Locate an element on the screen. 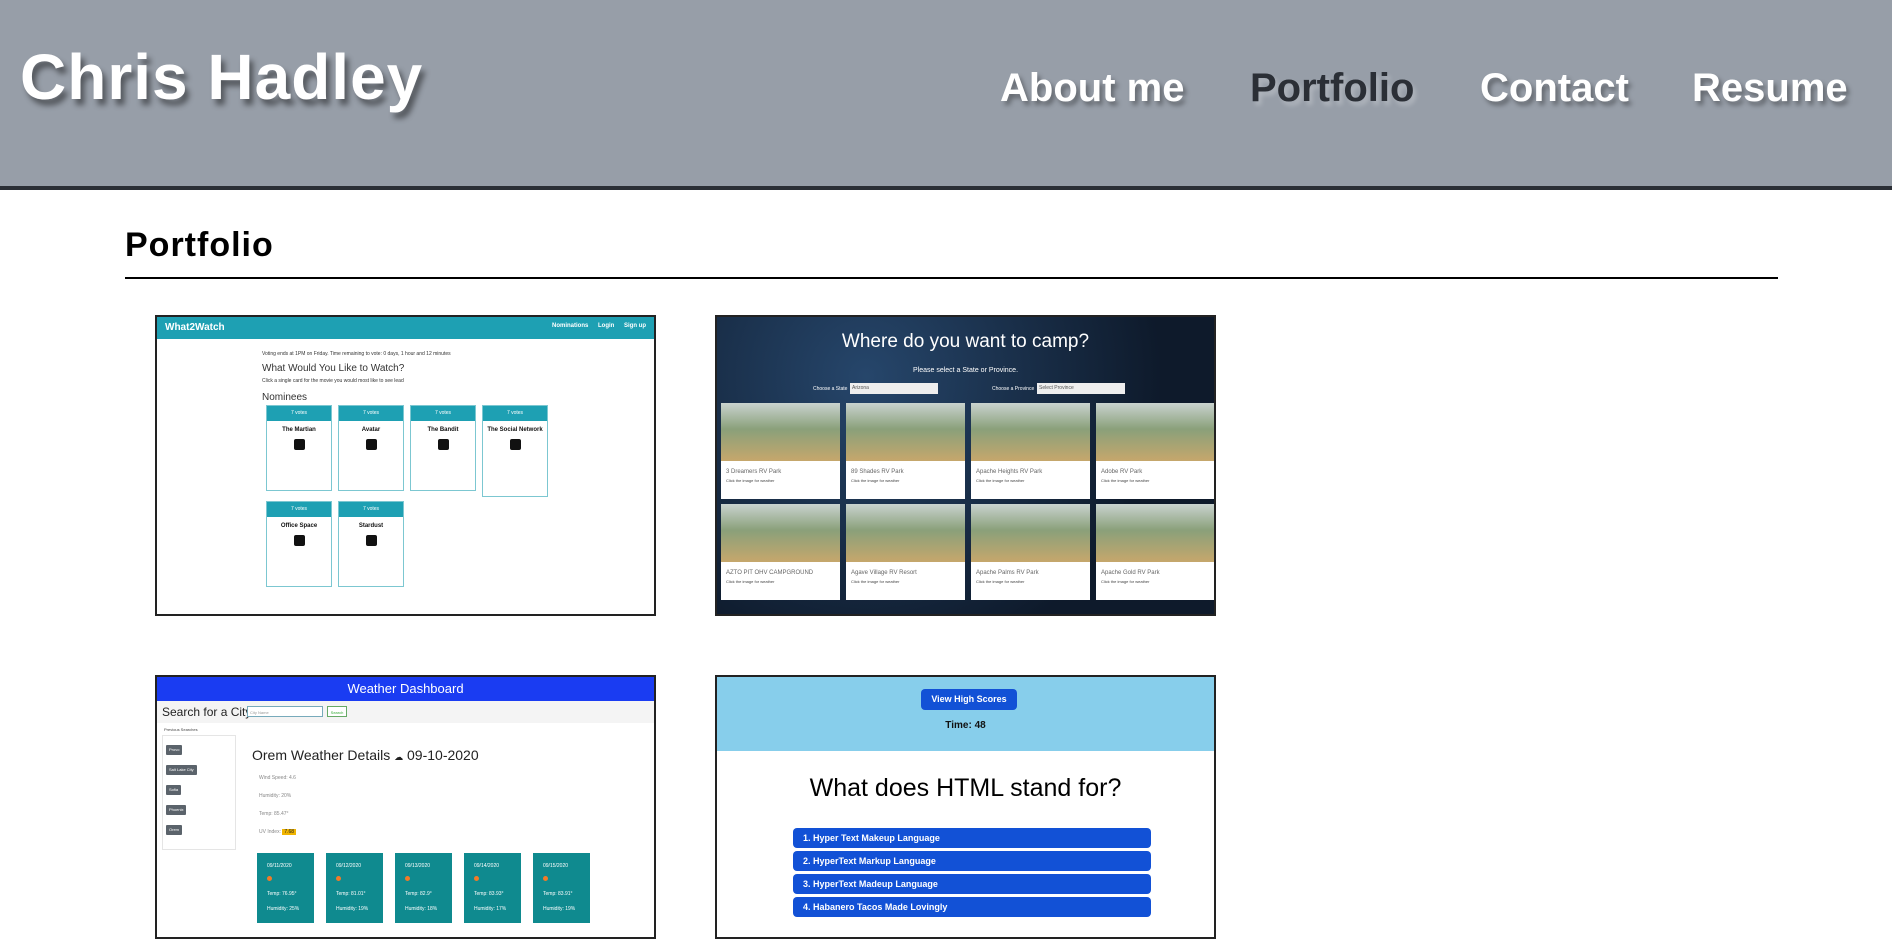  weather-city-input: City Name is located at coordinates (285, 711).